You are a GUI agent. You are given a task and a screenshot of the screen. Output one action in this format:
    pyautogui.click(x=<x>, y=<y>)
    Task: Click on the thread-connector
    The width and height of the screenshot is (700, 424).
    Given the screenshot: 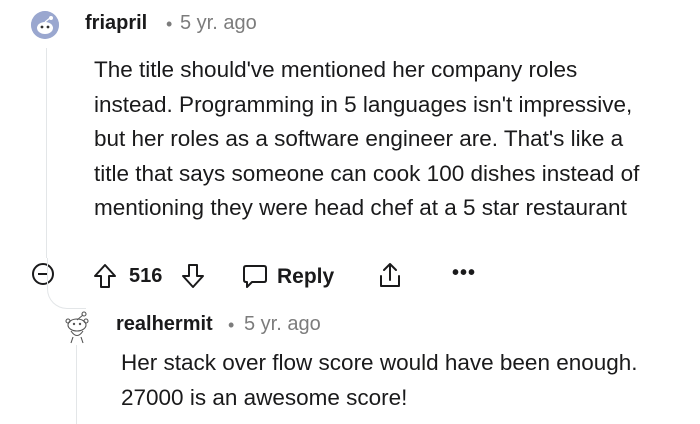 What is the action you would take?
    pyautogui.click(x=66, y=283)
    